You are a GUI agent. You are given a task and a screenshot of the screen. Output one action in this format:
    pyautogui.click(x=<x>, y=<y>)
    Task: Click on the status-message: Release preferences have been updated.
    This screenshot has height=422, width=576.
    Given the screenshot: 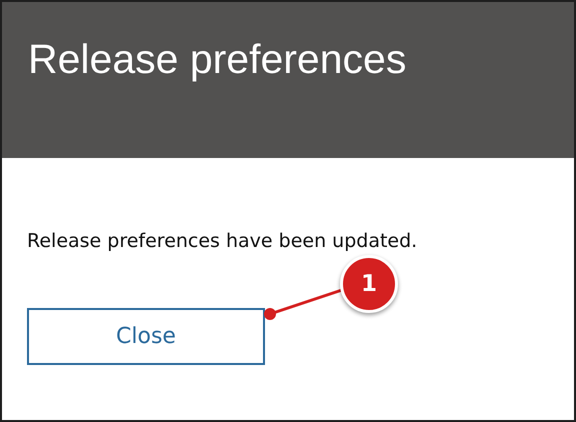 What is the action you would take?
    pyautogui.click(x=222, y=241)
    